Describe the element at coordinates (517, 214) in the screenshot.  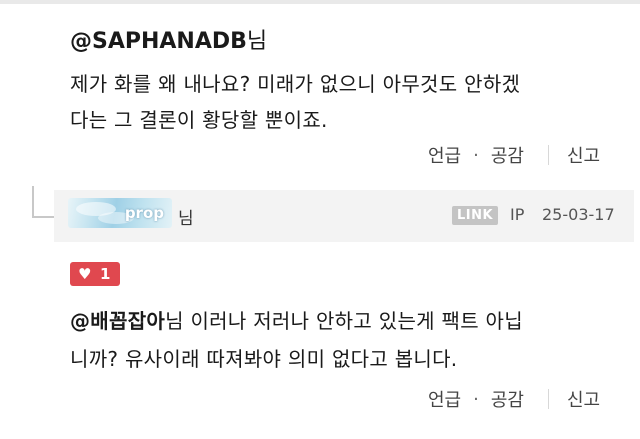
I see `ip-label: IP` at that location.